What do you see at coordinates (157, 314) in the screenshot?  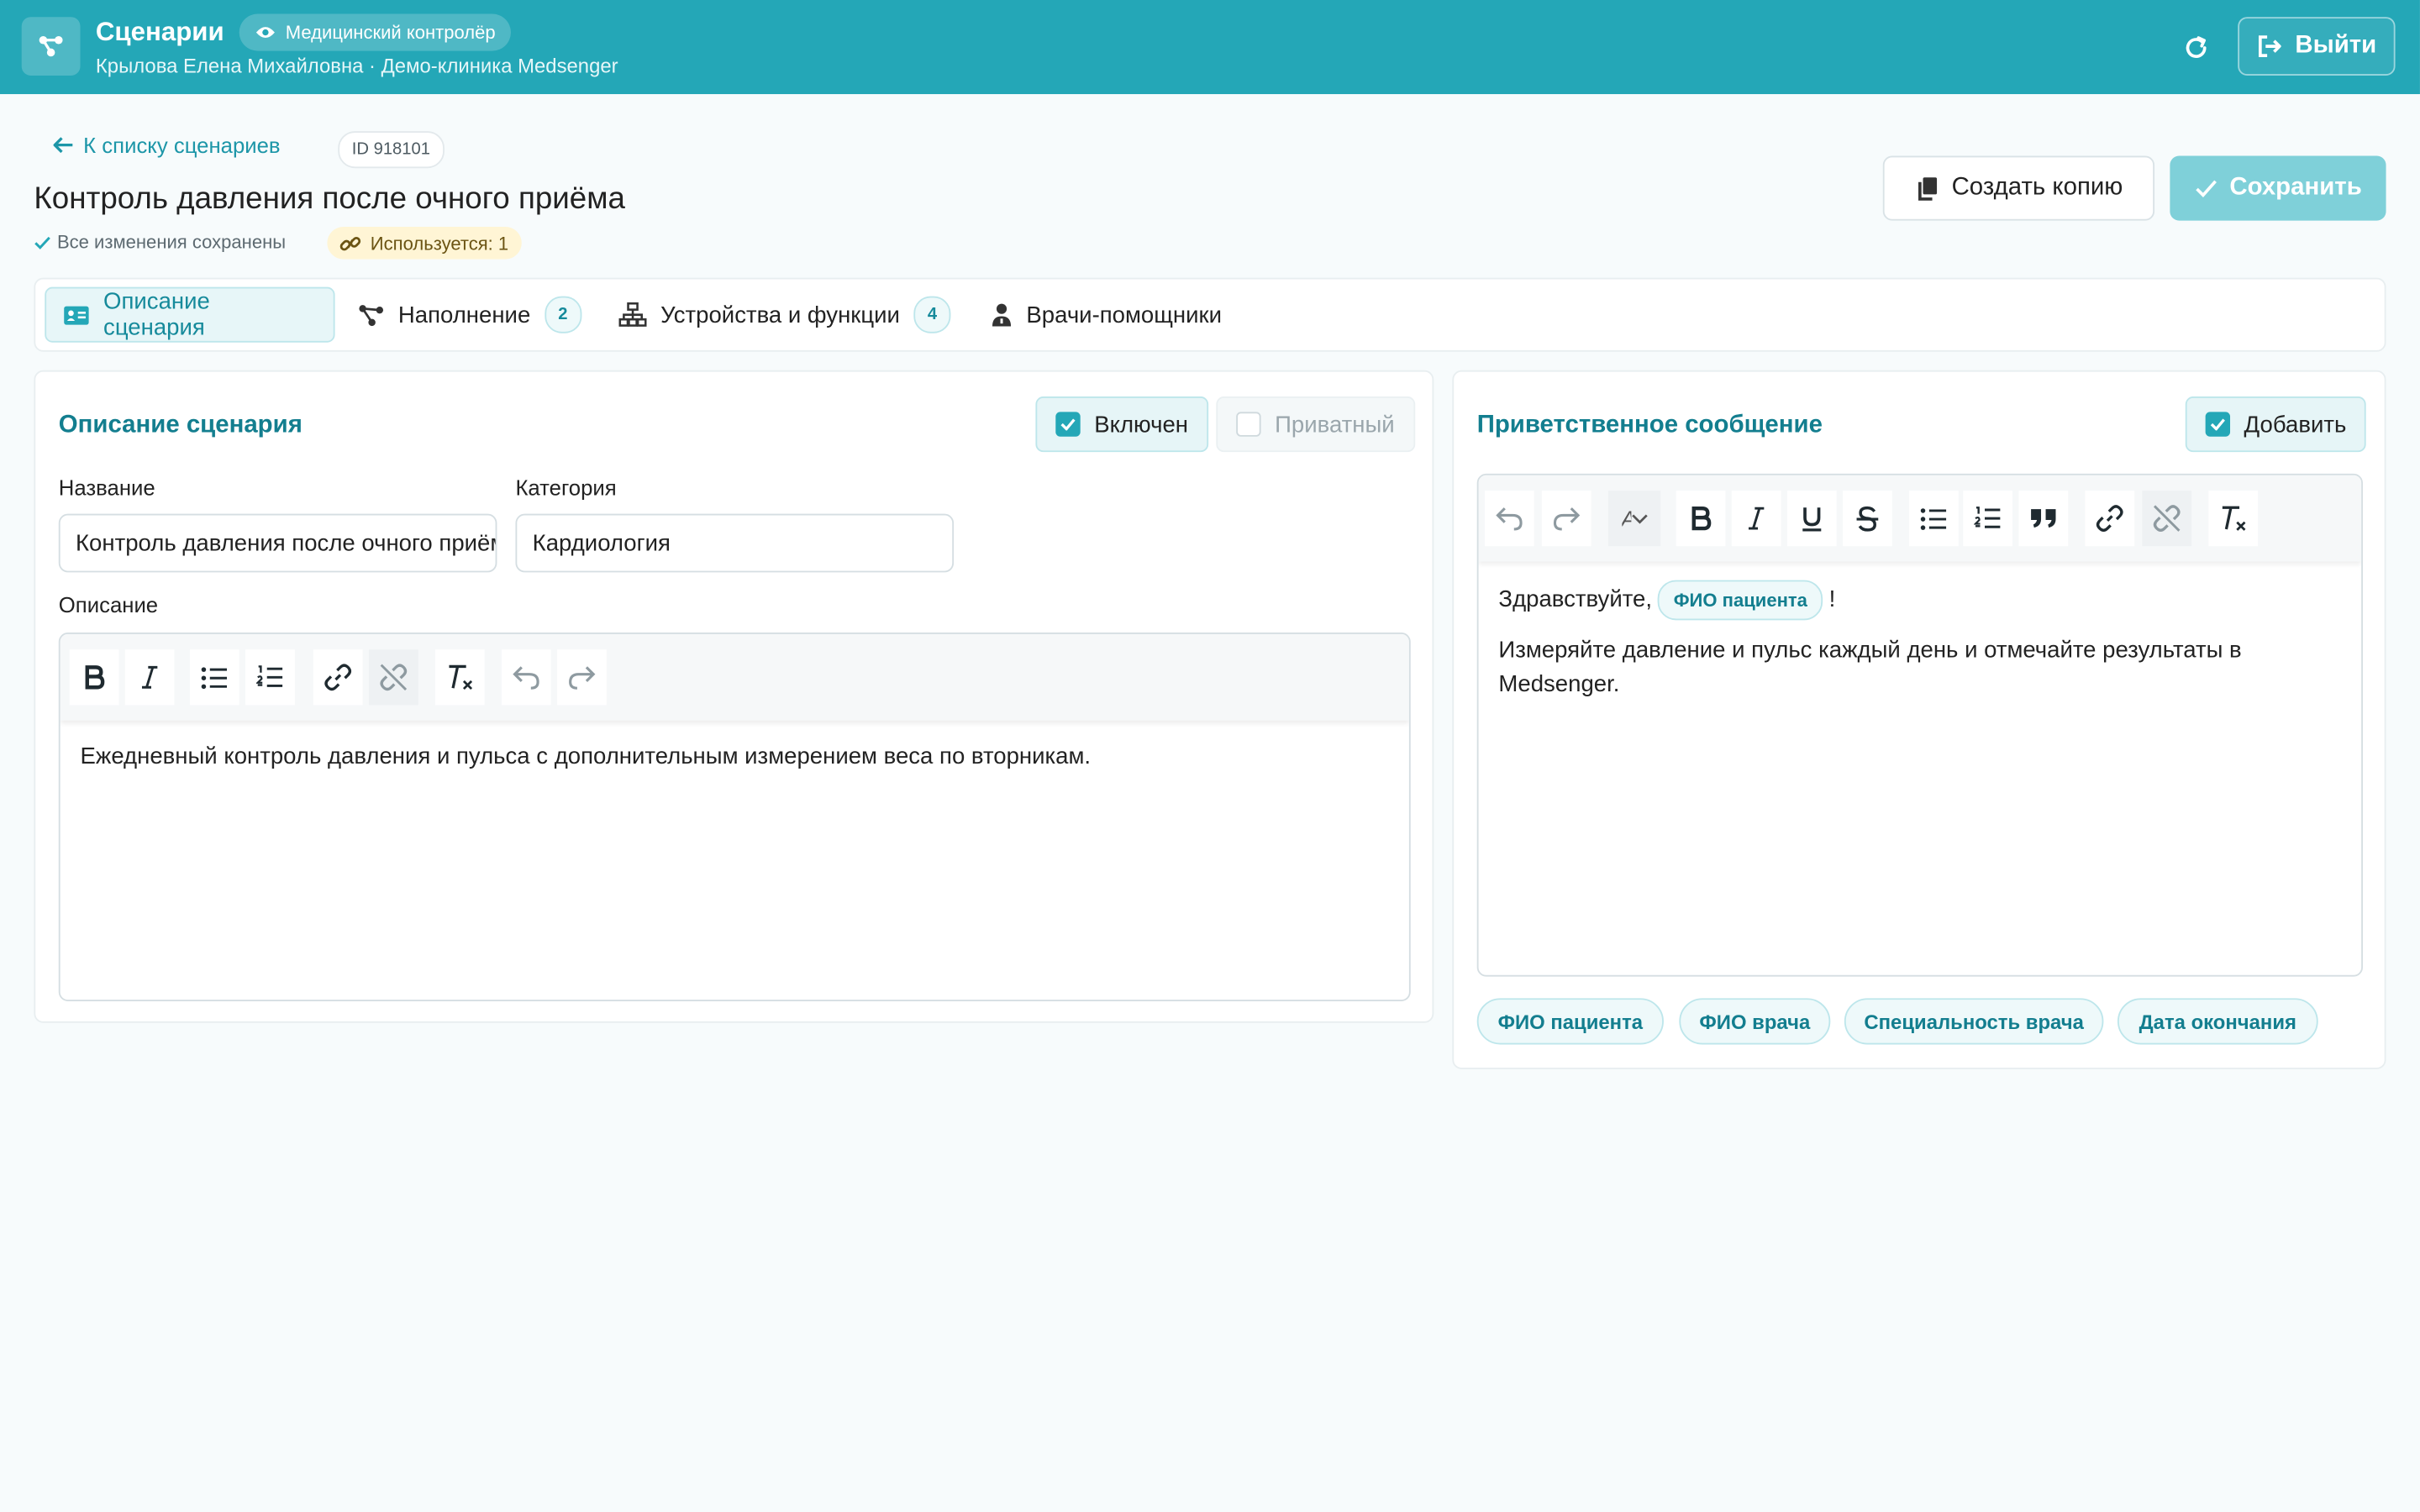 I see `tab-description-label: Описание сценария` at bounding box center [157, 314].